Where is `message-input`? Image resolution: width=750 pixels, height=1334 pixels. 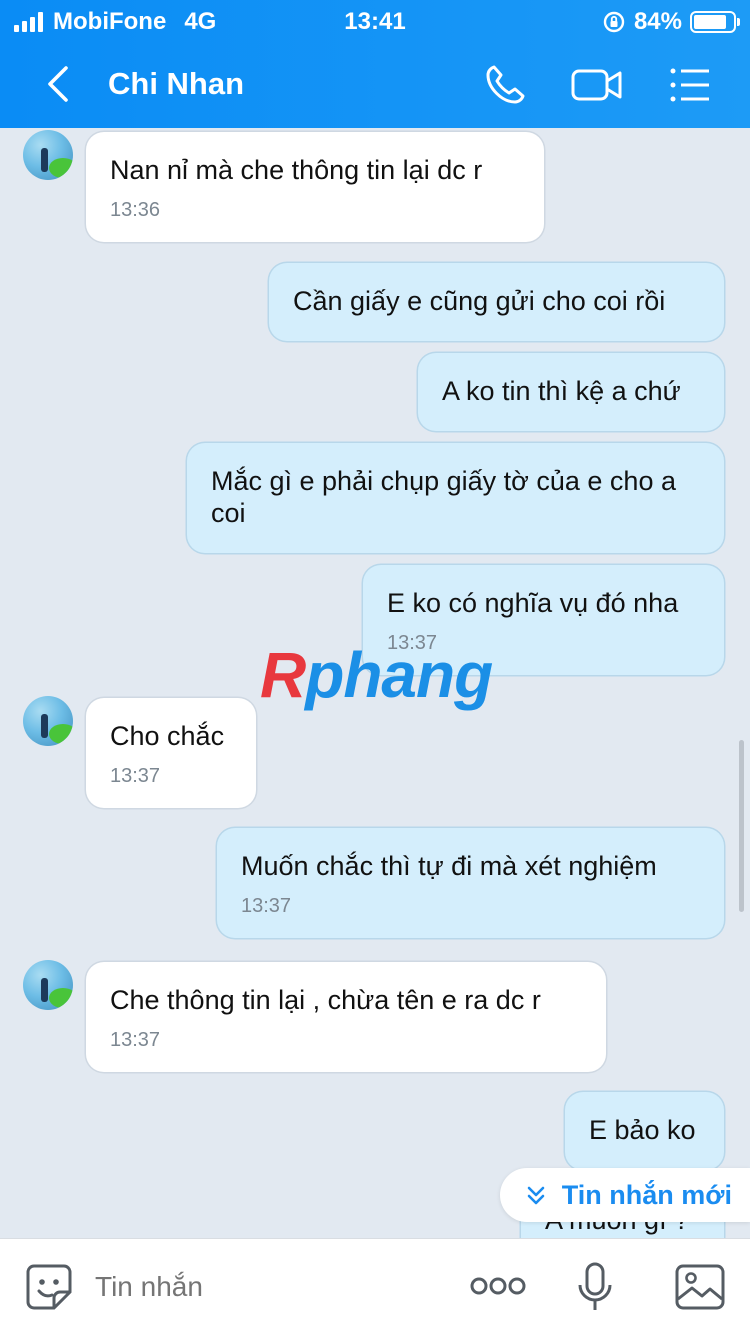 message-input is located at coordinates (265, 1287).